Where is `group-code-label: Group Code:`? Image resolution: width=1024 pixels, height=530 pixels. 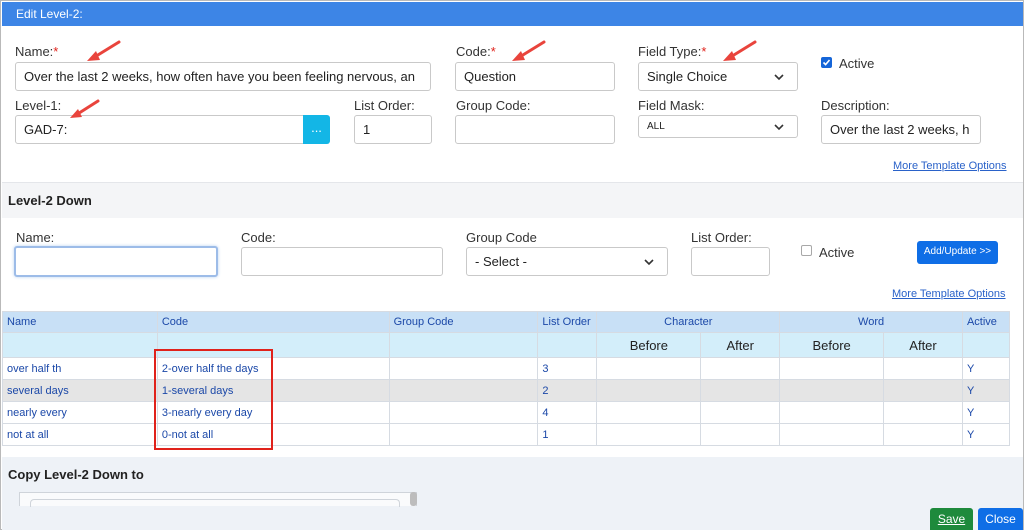 group-code-label: Group Code: is located at coordinates (493, 105).